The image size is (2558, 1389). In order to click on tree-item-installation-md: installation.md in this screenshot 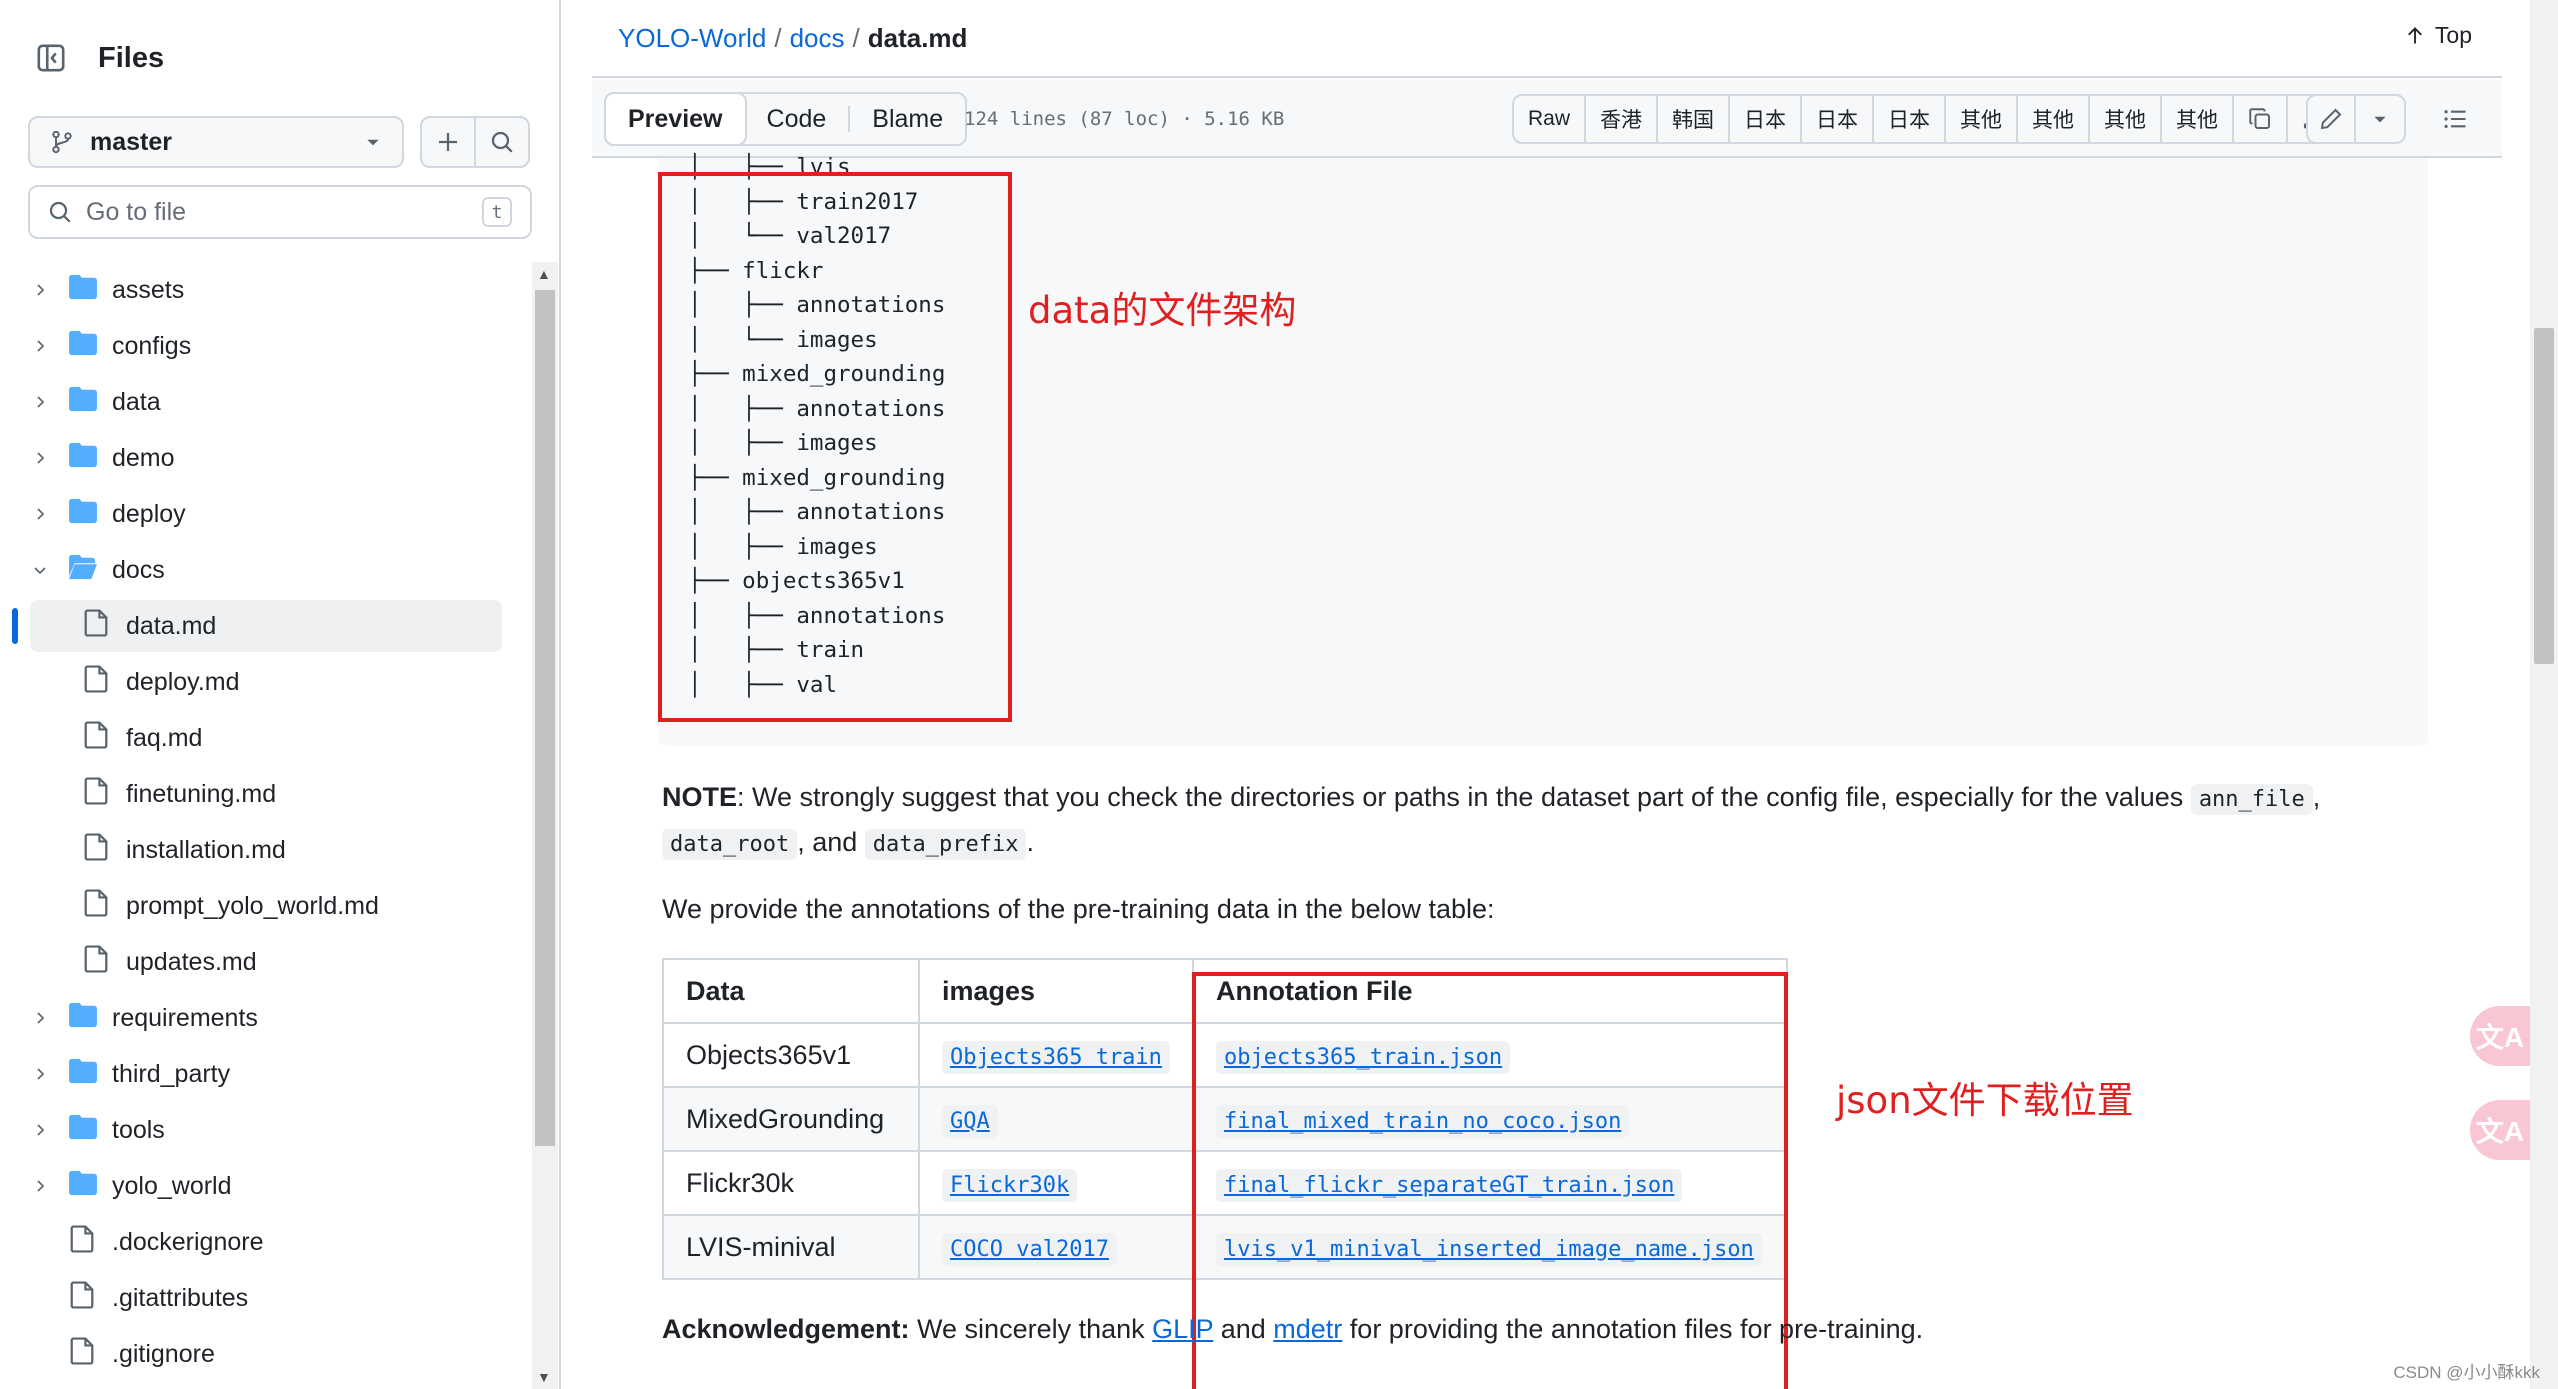, I will do `click(265, 850)`.